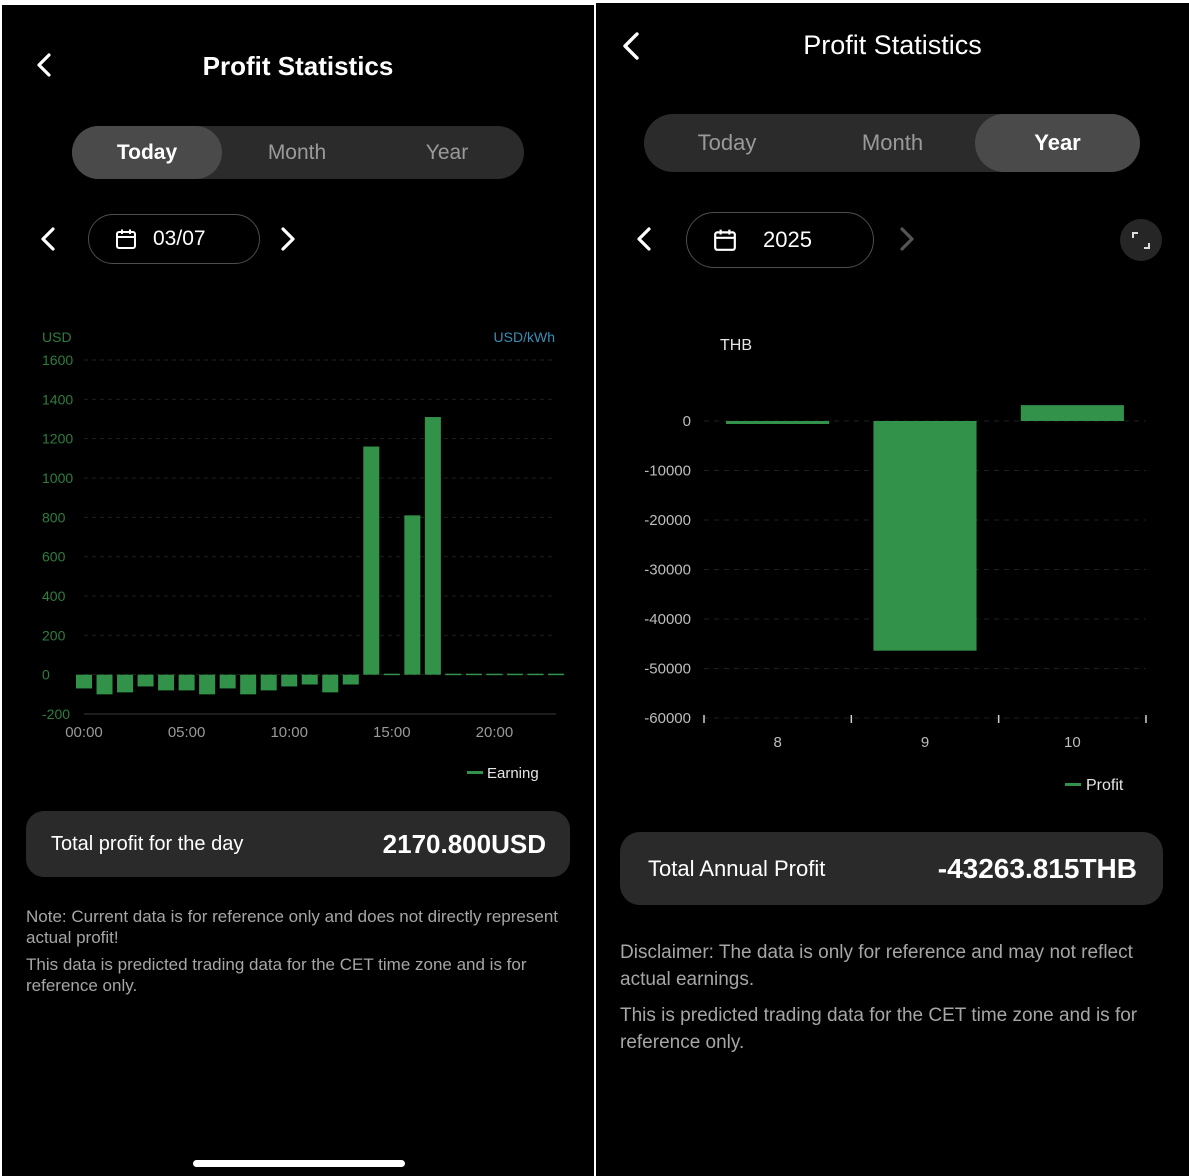 The height and width of the screenshot is (1176, 1189). Describe the element at coordinates (777, 742) in the screenshot. I see `x-tick-label: 8` at that location.